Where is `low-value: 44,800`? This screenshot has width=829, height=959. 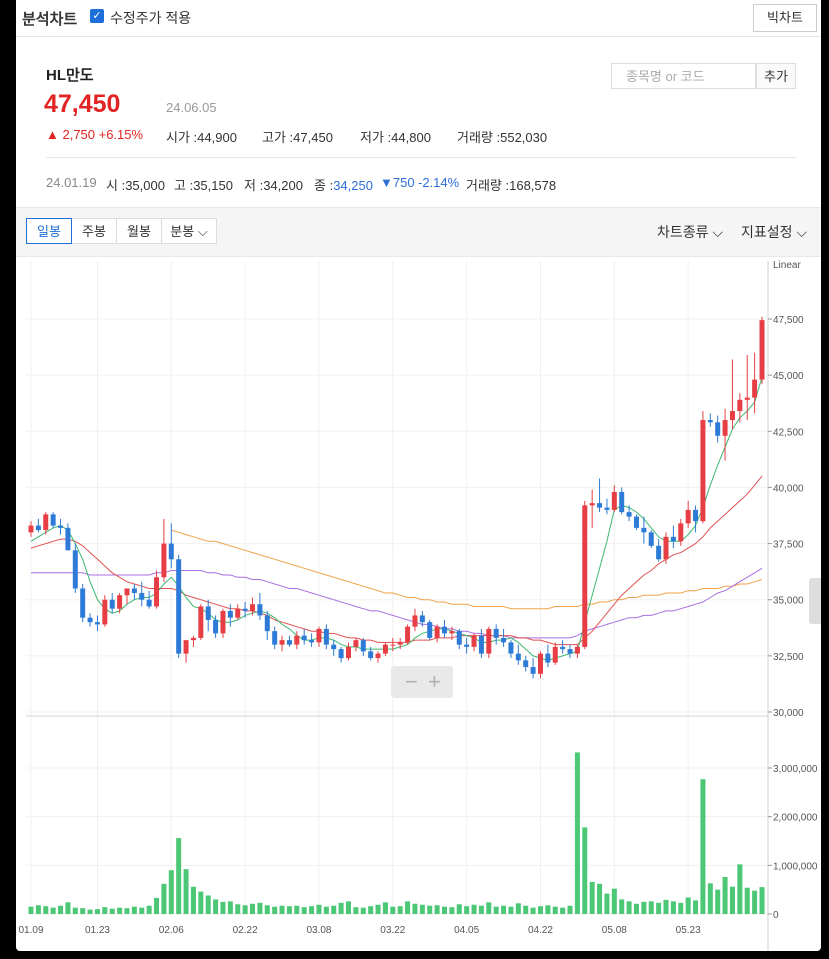 low-value: 44,800 is located at coordinates (411, 137).